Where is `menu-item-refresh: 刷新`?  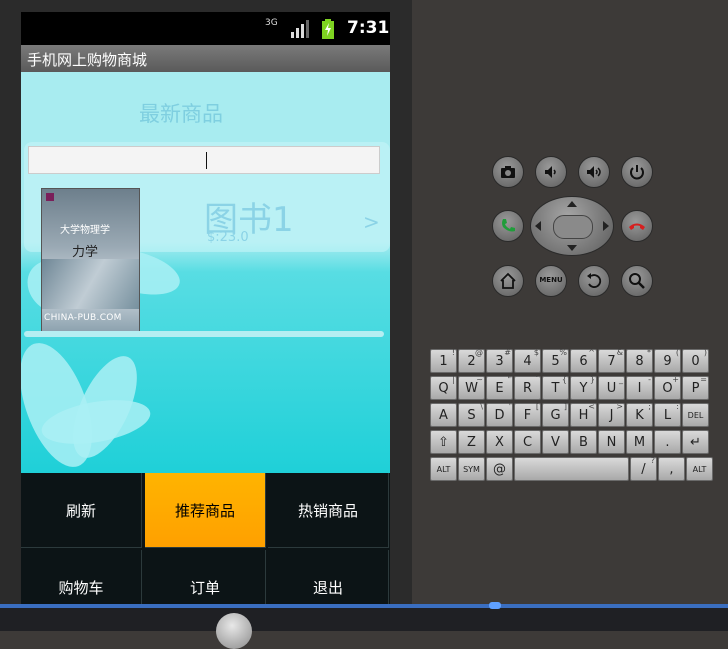
menu-item-refresh: 刷新 is located at coordinates (81, 510).